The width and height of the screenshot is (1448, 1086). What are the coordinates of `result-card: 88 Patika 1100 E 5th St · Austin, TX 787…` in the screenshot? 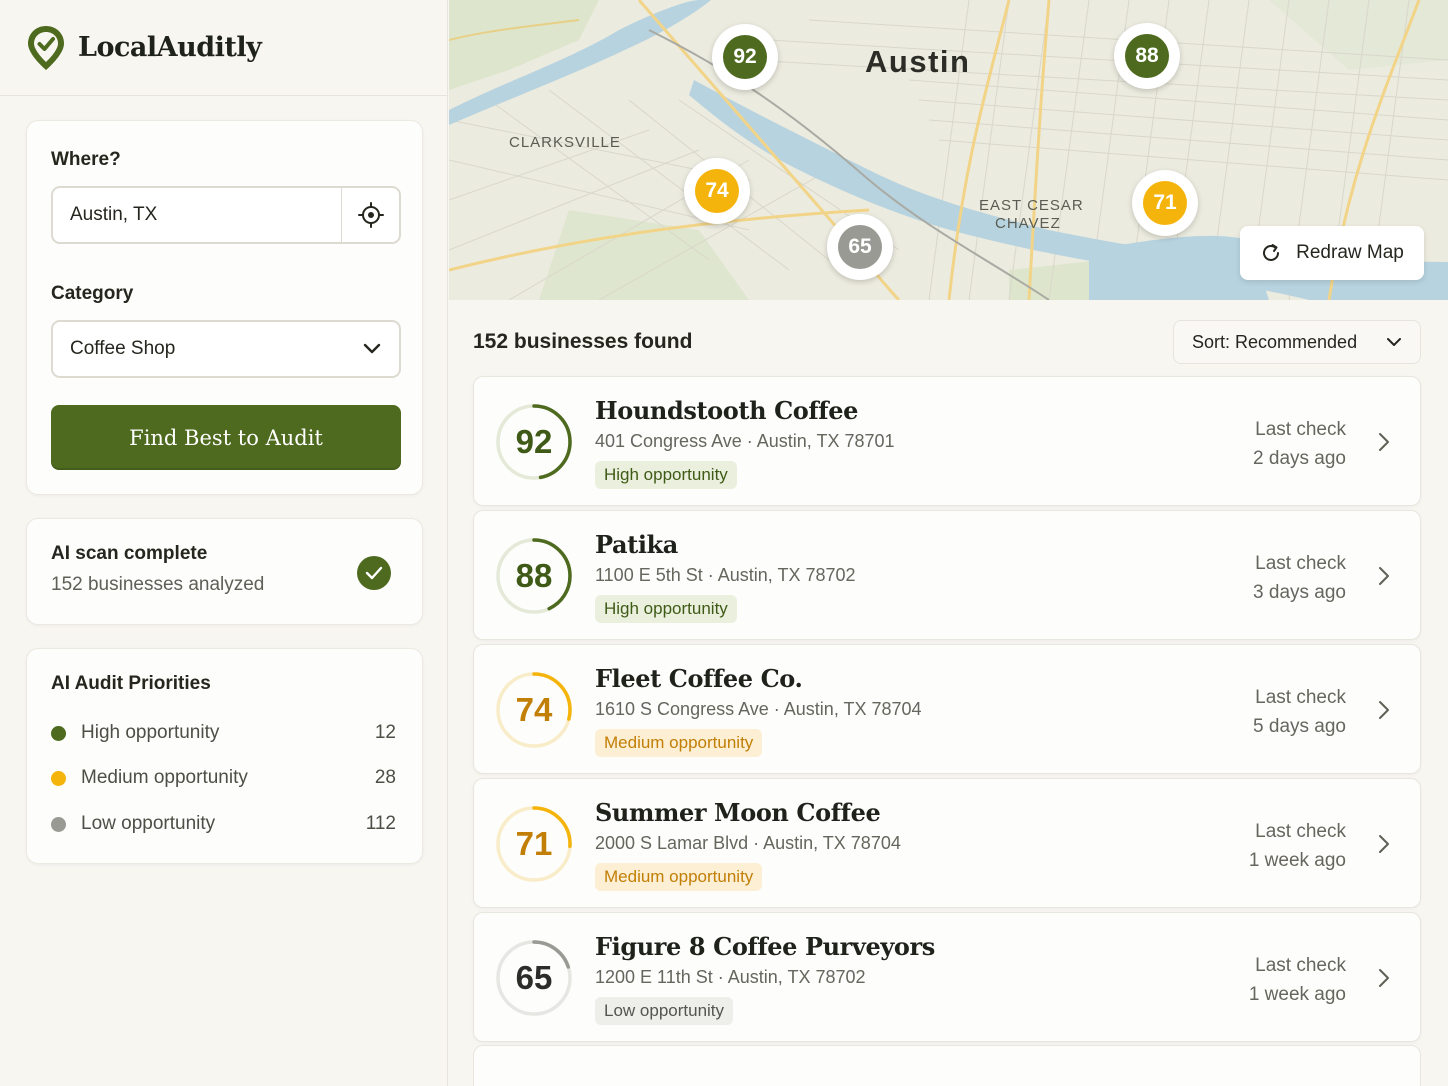 It's located at (947, 575).